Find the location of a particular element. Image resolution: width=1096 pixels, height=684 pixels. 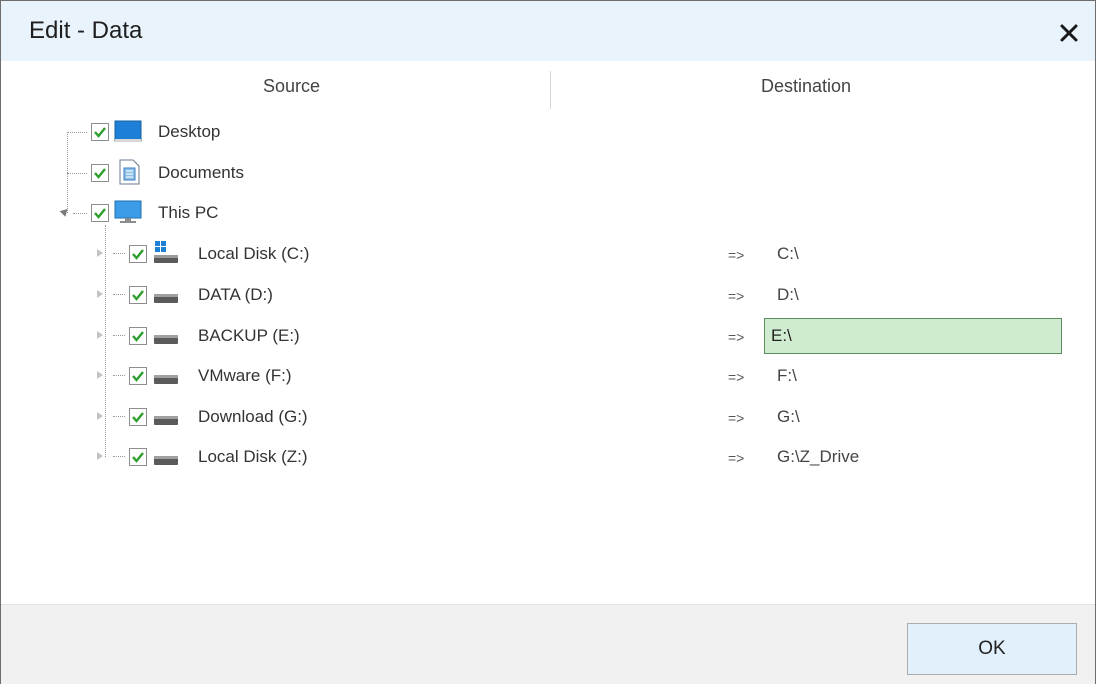

destination-path: D:\ is located at coordinates (788, 295).